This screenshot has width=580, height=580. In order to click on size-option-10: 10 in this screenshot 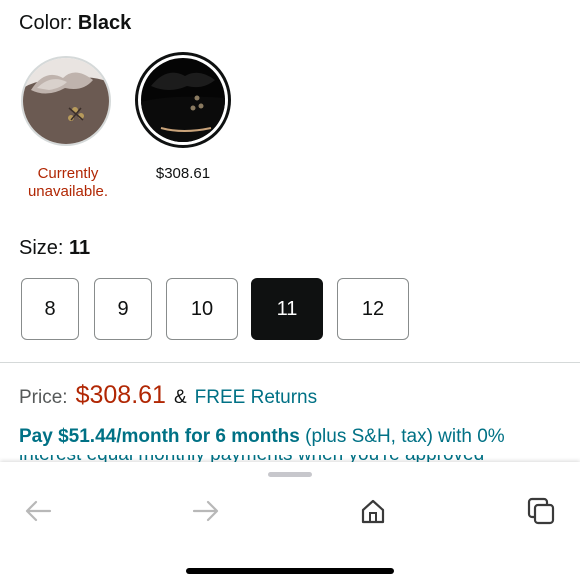, I will do `click(202, 309)`.